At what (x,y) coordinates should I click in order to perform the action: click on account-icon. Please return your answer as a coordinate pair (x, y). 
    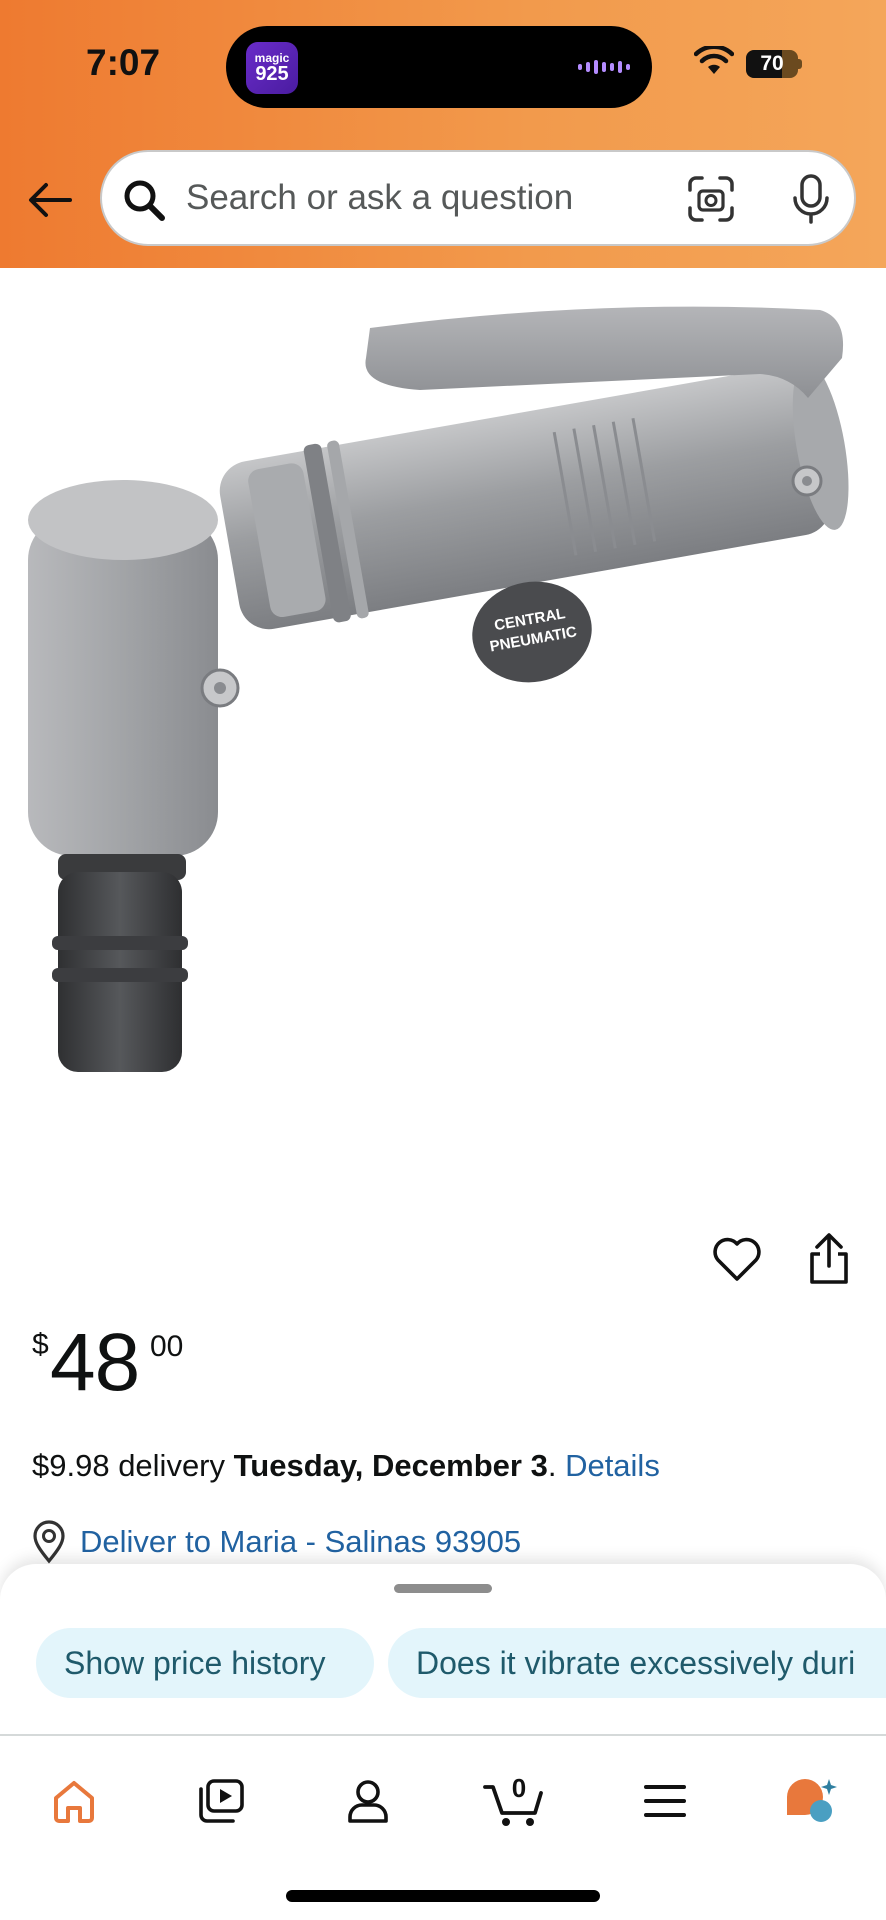
    Looking at the image, I should click on (368, 1801).